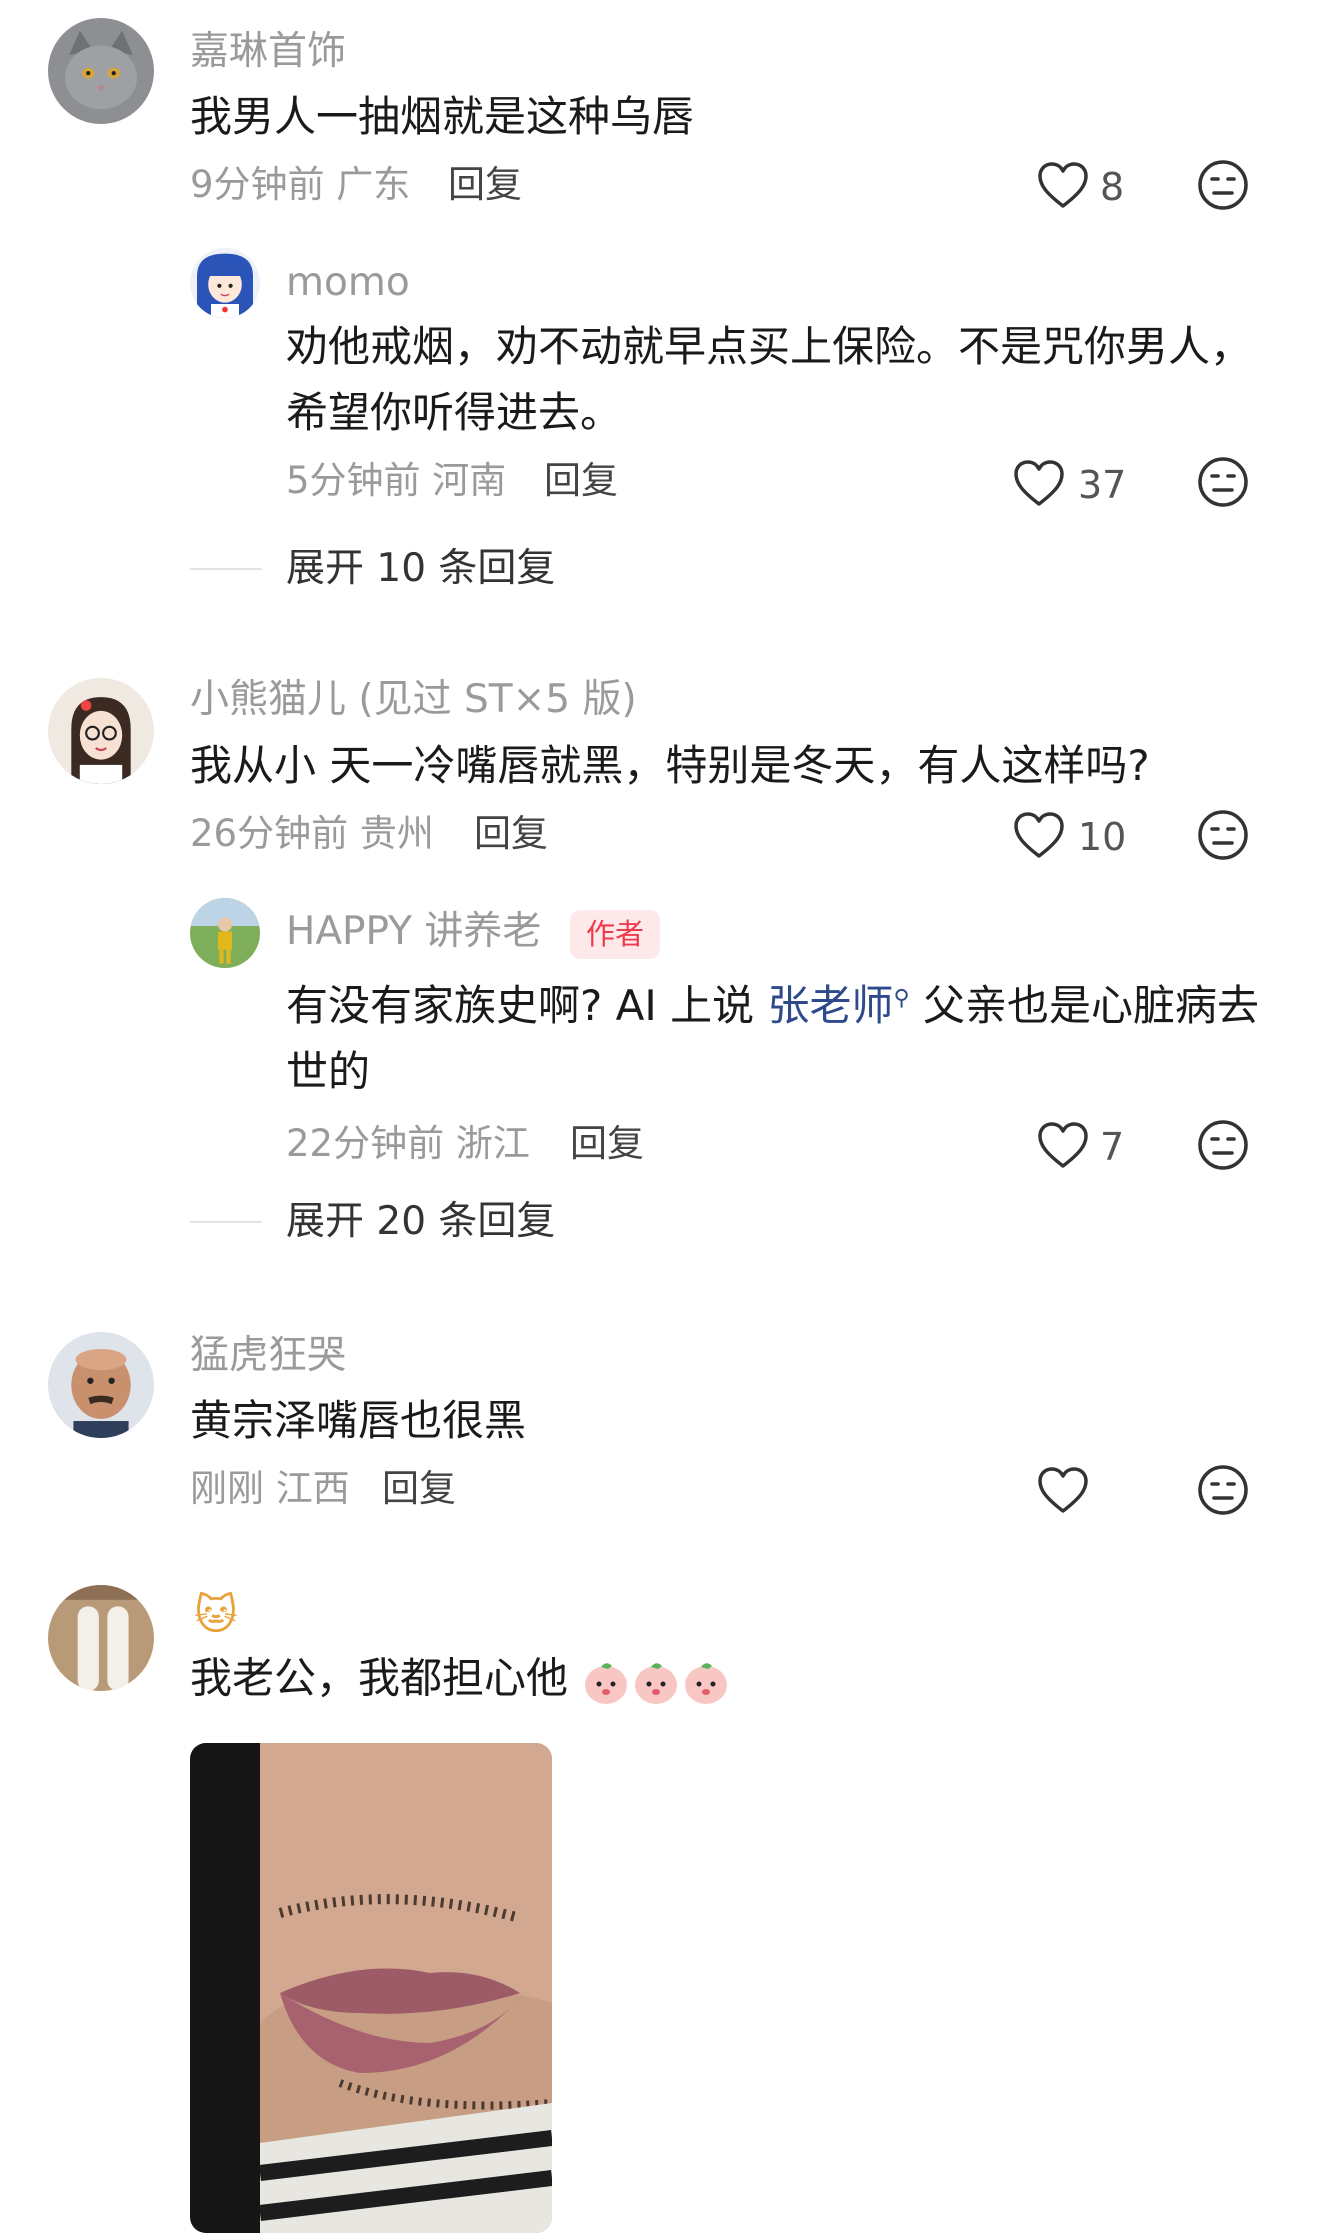 The image size is (1320, 2233). I want to click on like-count: 37, so click(1102, 485).